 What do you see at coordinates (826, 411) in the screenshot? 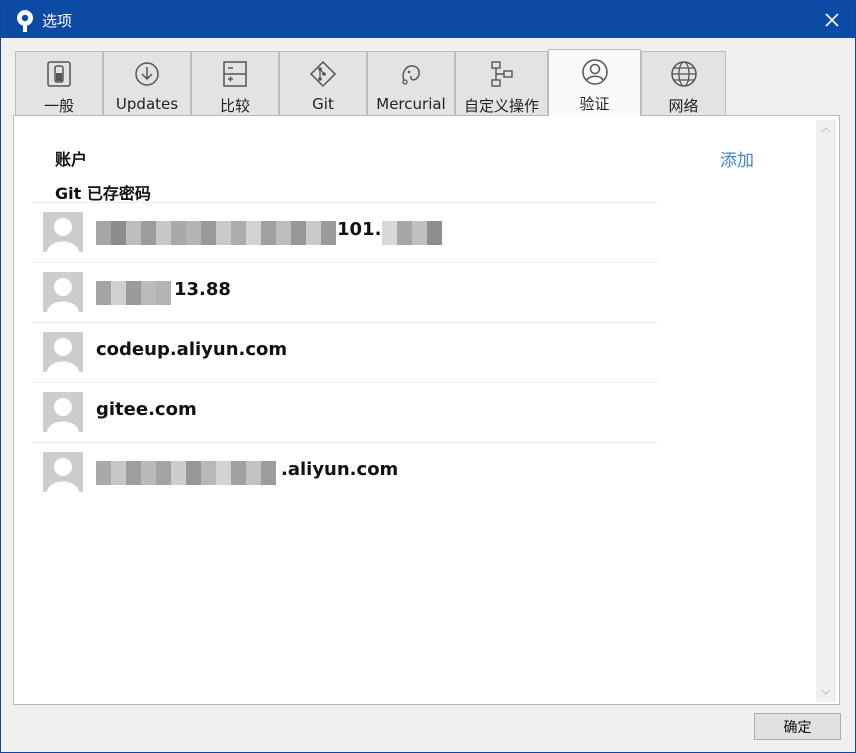
I see `vertical-scrollbar` at bounding box center [826, 411].